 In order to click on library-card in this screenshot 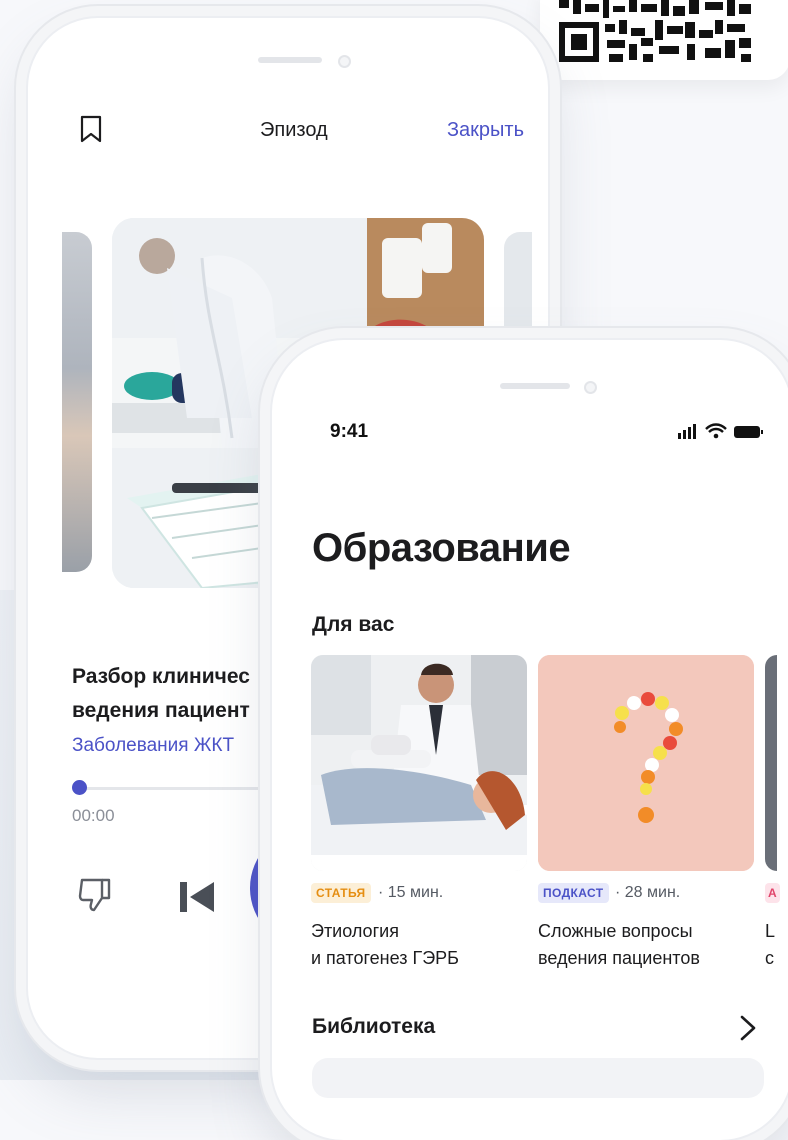, I will do `click(538, 1078)`.